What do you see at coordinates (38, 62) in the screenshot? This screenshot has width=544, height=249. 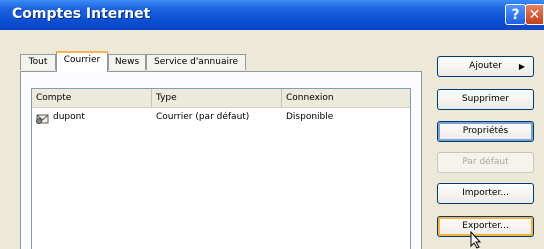 I see `tab-all: Tout` at bounding box center [38, 62].